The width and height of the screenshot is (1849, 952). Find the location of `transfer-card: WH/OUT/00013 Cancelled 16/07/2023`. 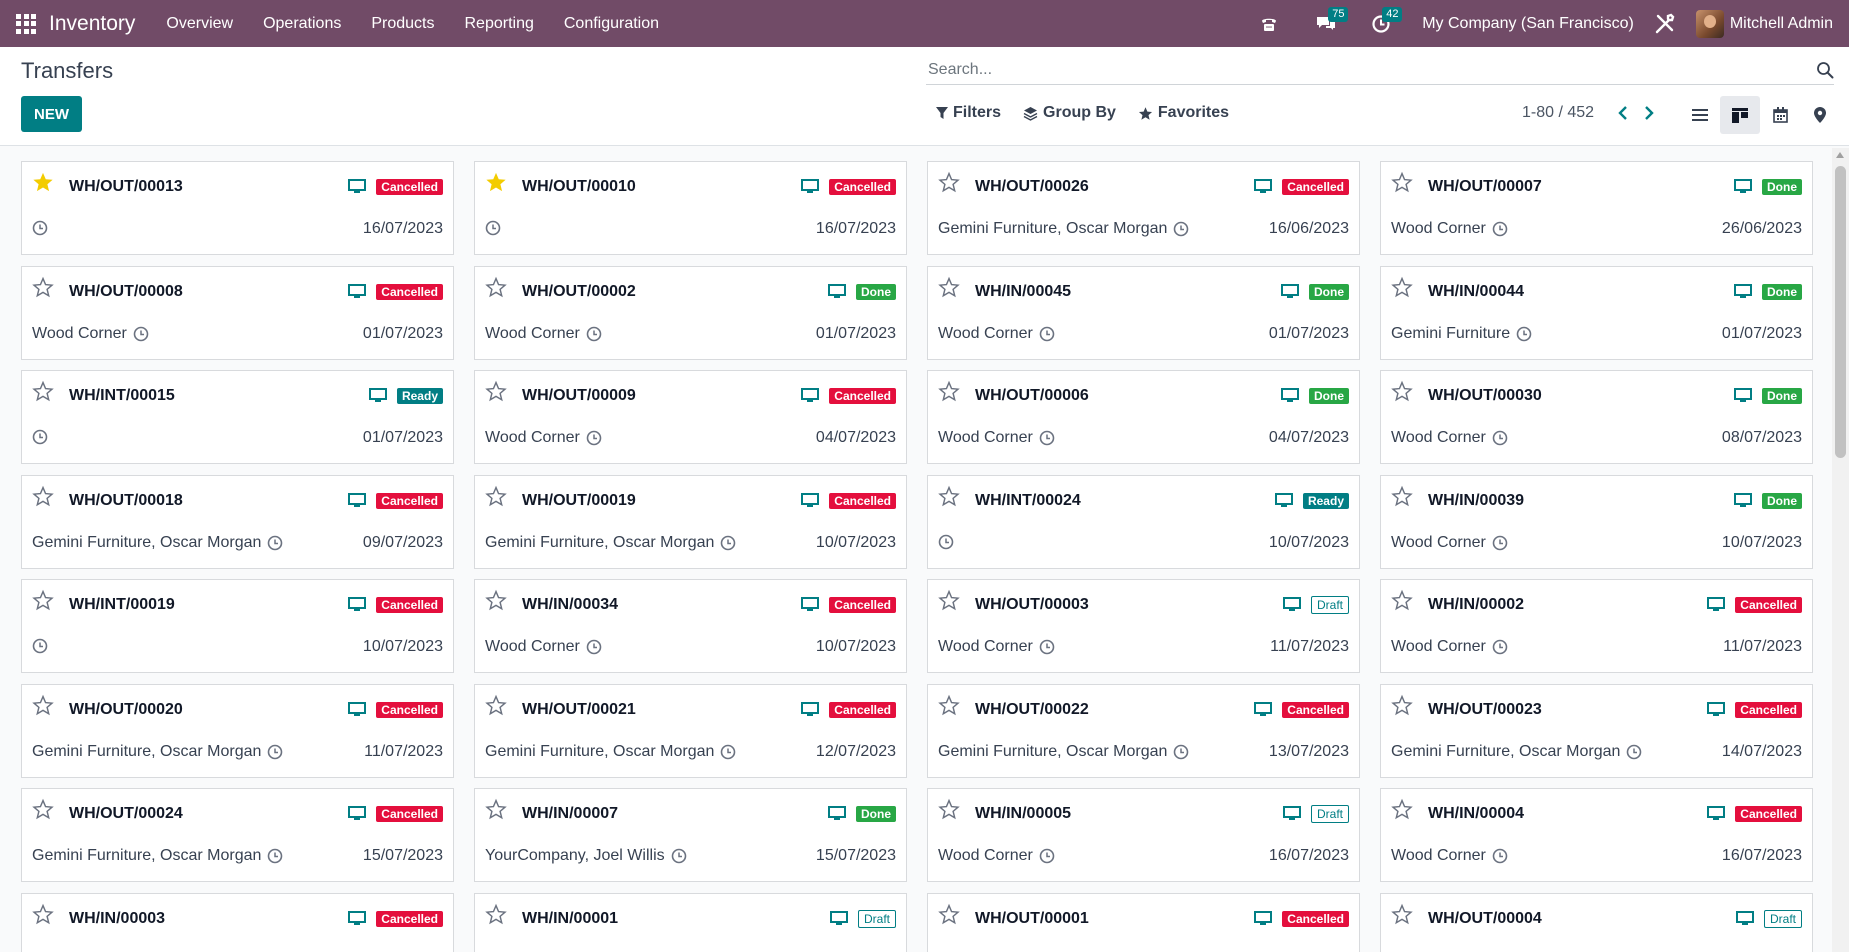

transfer-card: WH/OUT/00013 Cancelled 16/07/2023 is located at coordinates (237, 208).